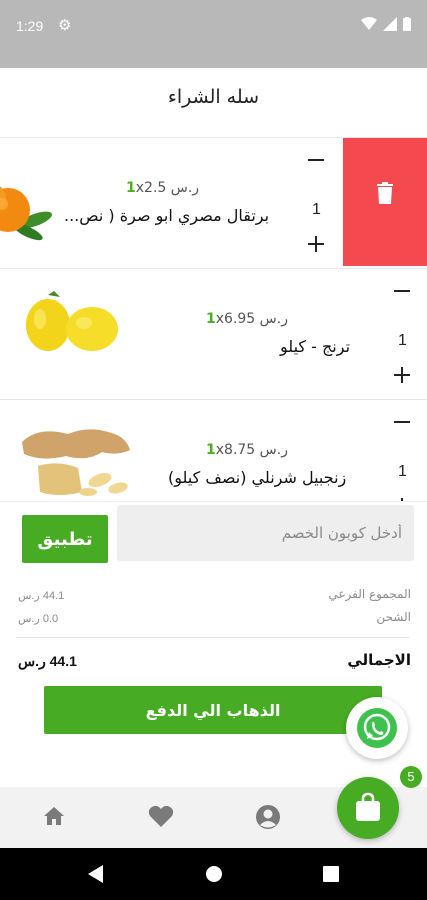  Describe the element at coordinates (76, 462) in the screenshot. I see `ginger-image` at that location.